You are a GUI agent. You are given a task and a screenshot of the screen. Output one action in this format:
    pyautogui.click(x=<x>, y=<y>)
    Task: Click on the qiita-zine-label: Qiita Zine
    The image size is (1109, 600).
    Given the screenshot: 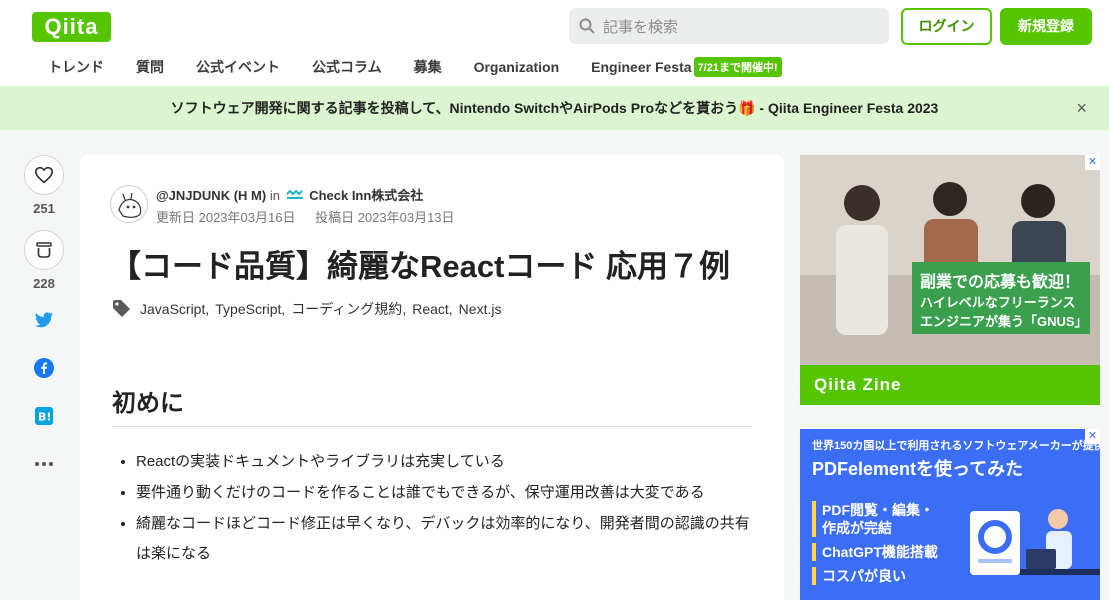 What is the action you would take?
    pyautogui.click(x=950, y=385)
    